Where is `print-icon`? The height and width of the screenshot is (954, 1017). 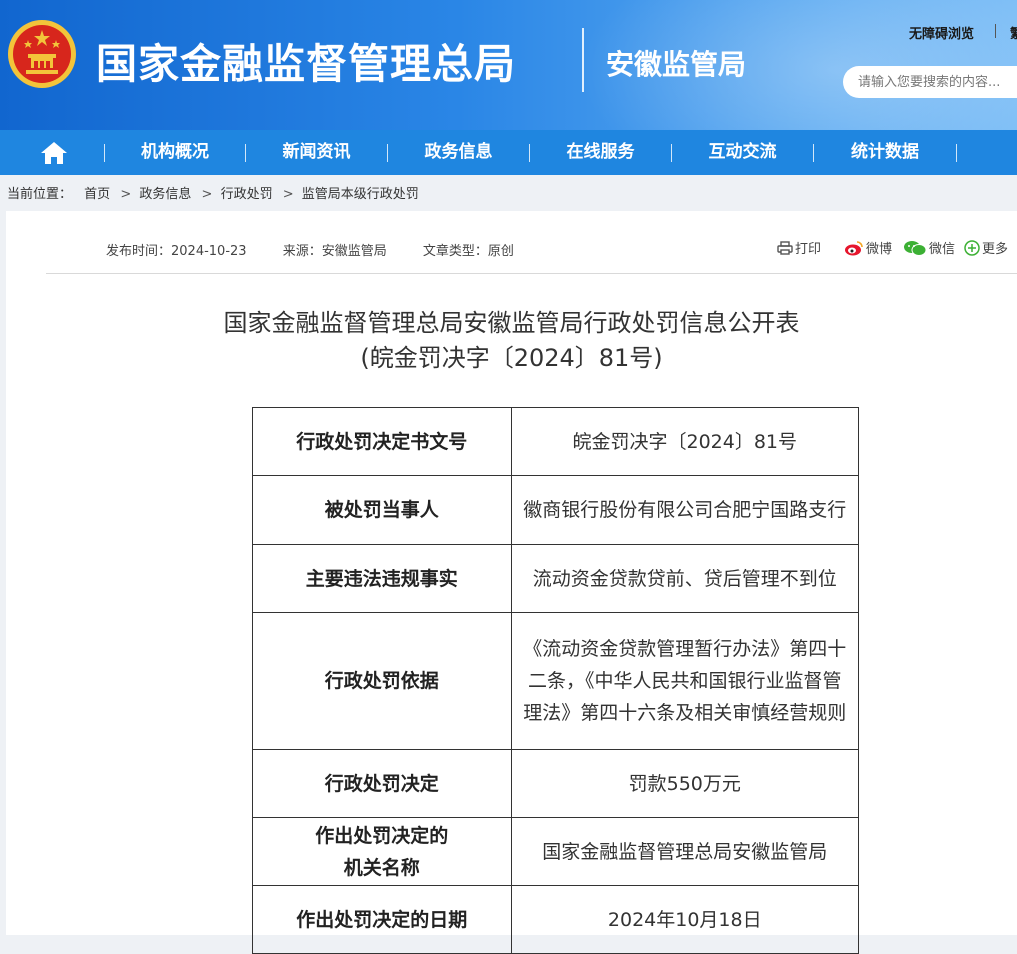
print-icon is located at coordinates (785, 247).